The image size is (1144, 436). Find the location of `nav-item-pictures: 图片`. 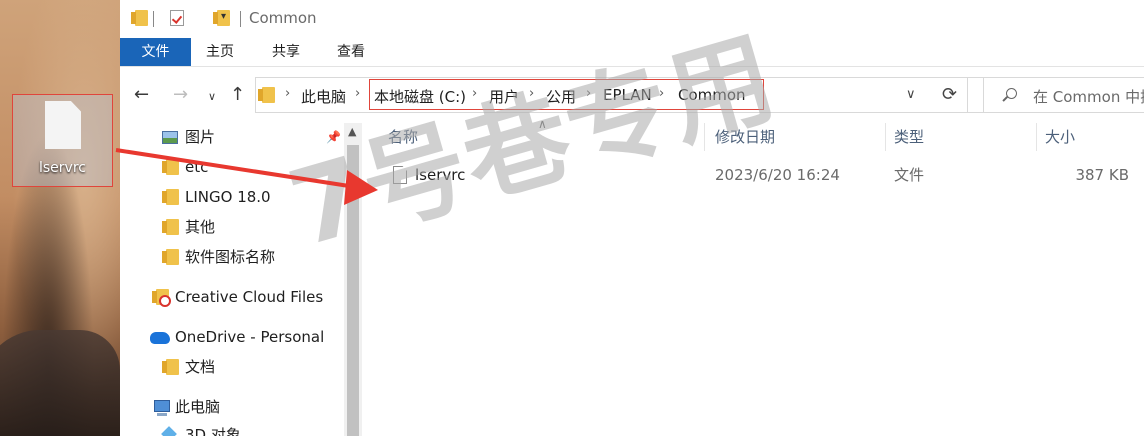

nav-item-pictures: 图片 is located at coordinates (250, 137).